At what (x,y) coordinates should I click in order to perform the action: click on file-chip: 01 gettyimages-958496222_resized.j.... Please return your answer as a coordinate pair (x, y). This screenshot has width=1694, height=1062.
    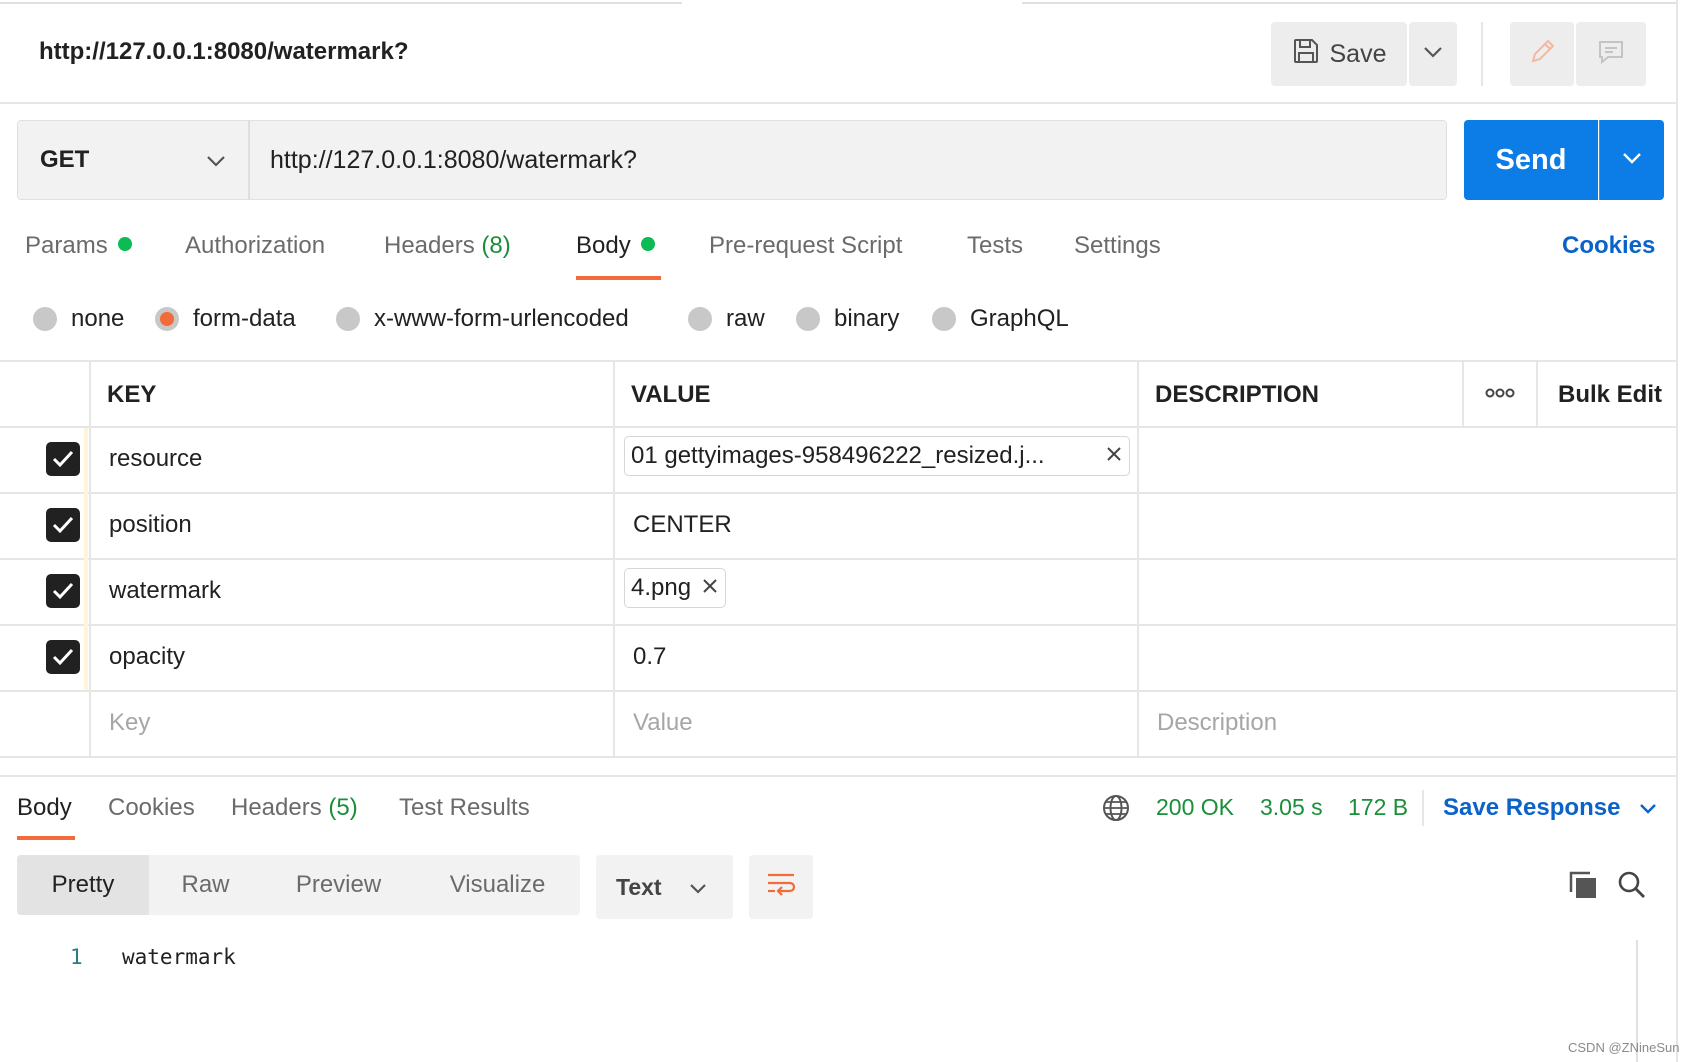
    Looking at the image, I should click on (877, 456).